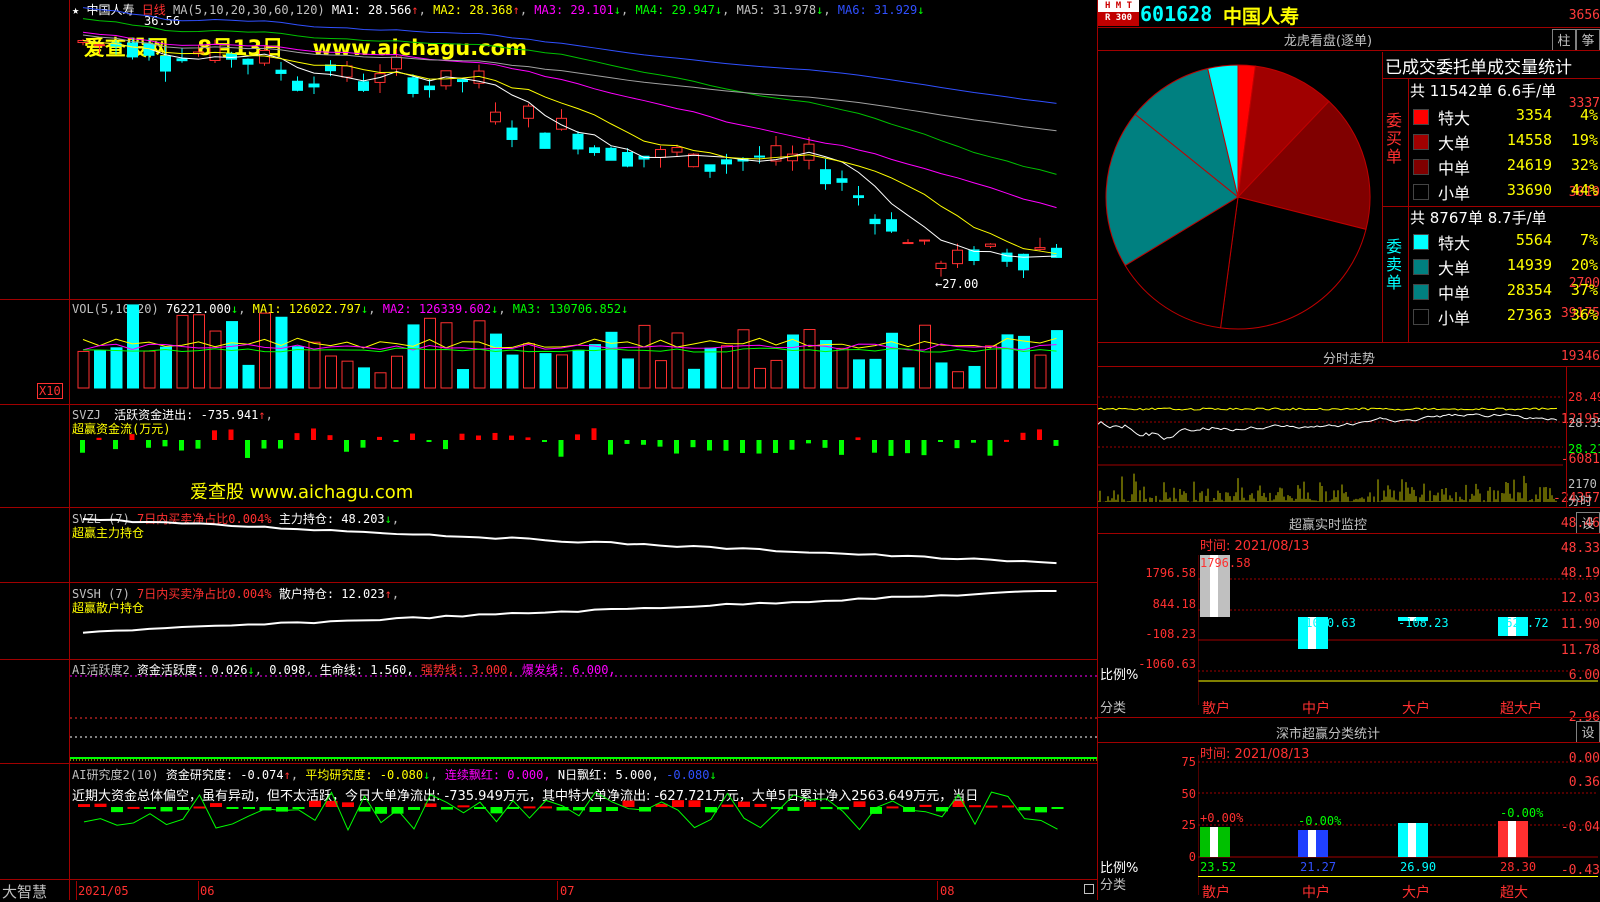  Describe the element at coordinates (1188, 794) in the screenshot. I see `sz-y-tick: 50` at that location.